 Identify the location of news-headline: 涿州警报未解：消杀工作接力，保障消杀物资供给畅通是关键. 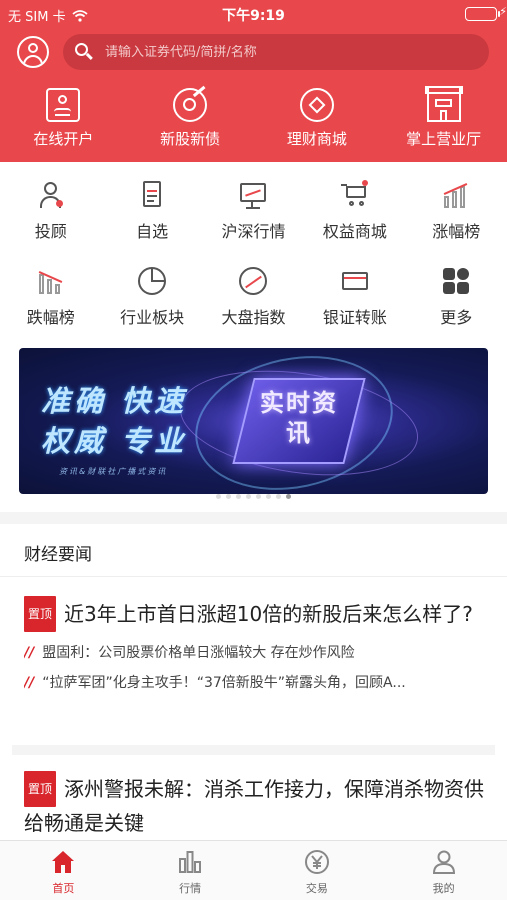
(254, 806).